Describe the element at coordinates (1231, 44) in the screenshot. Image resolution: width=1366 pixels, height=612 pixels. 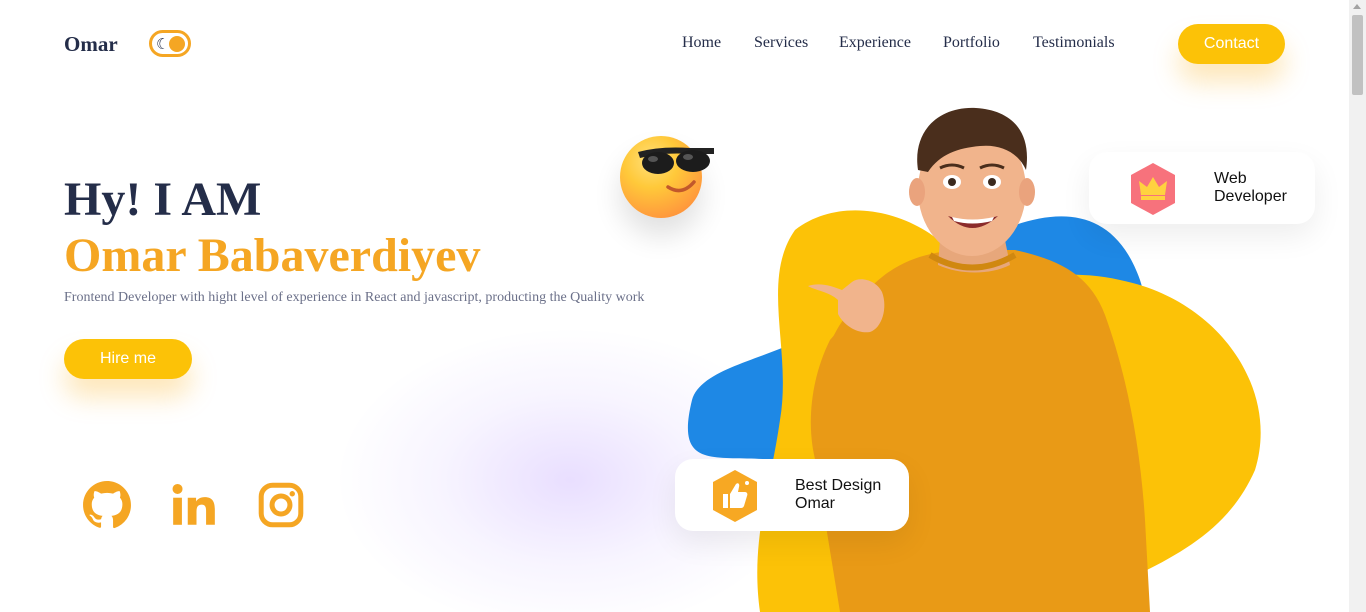
I see `contact-button: Contact` at that location.